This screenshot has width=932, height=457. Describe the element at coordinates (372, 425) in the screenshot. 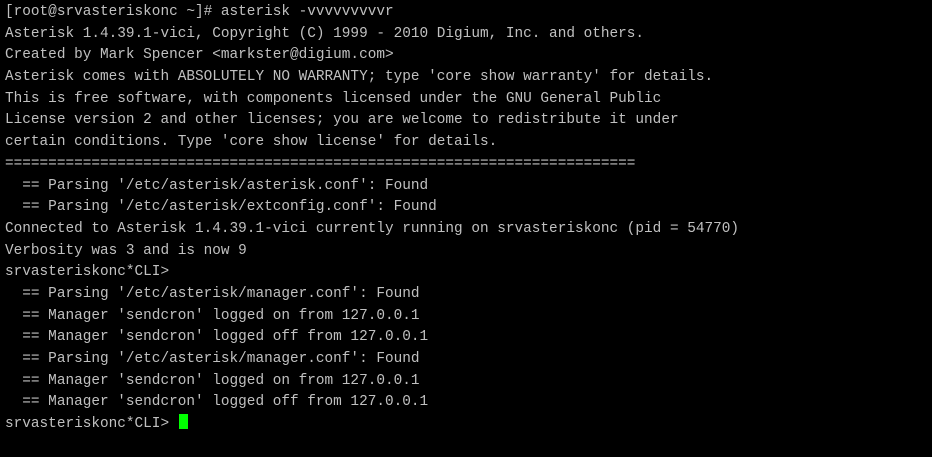

I see `cli-prompt-line: srvasteriskonc*CLI>` at that location.